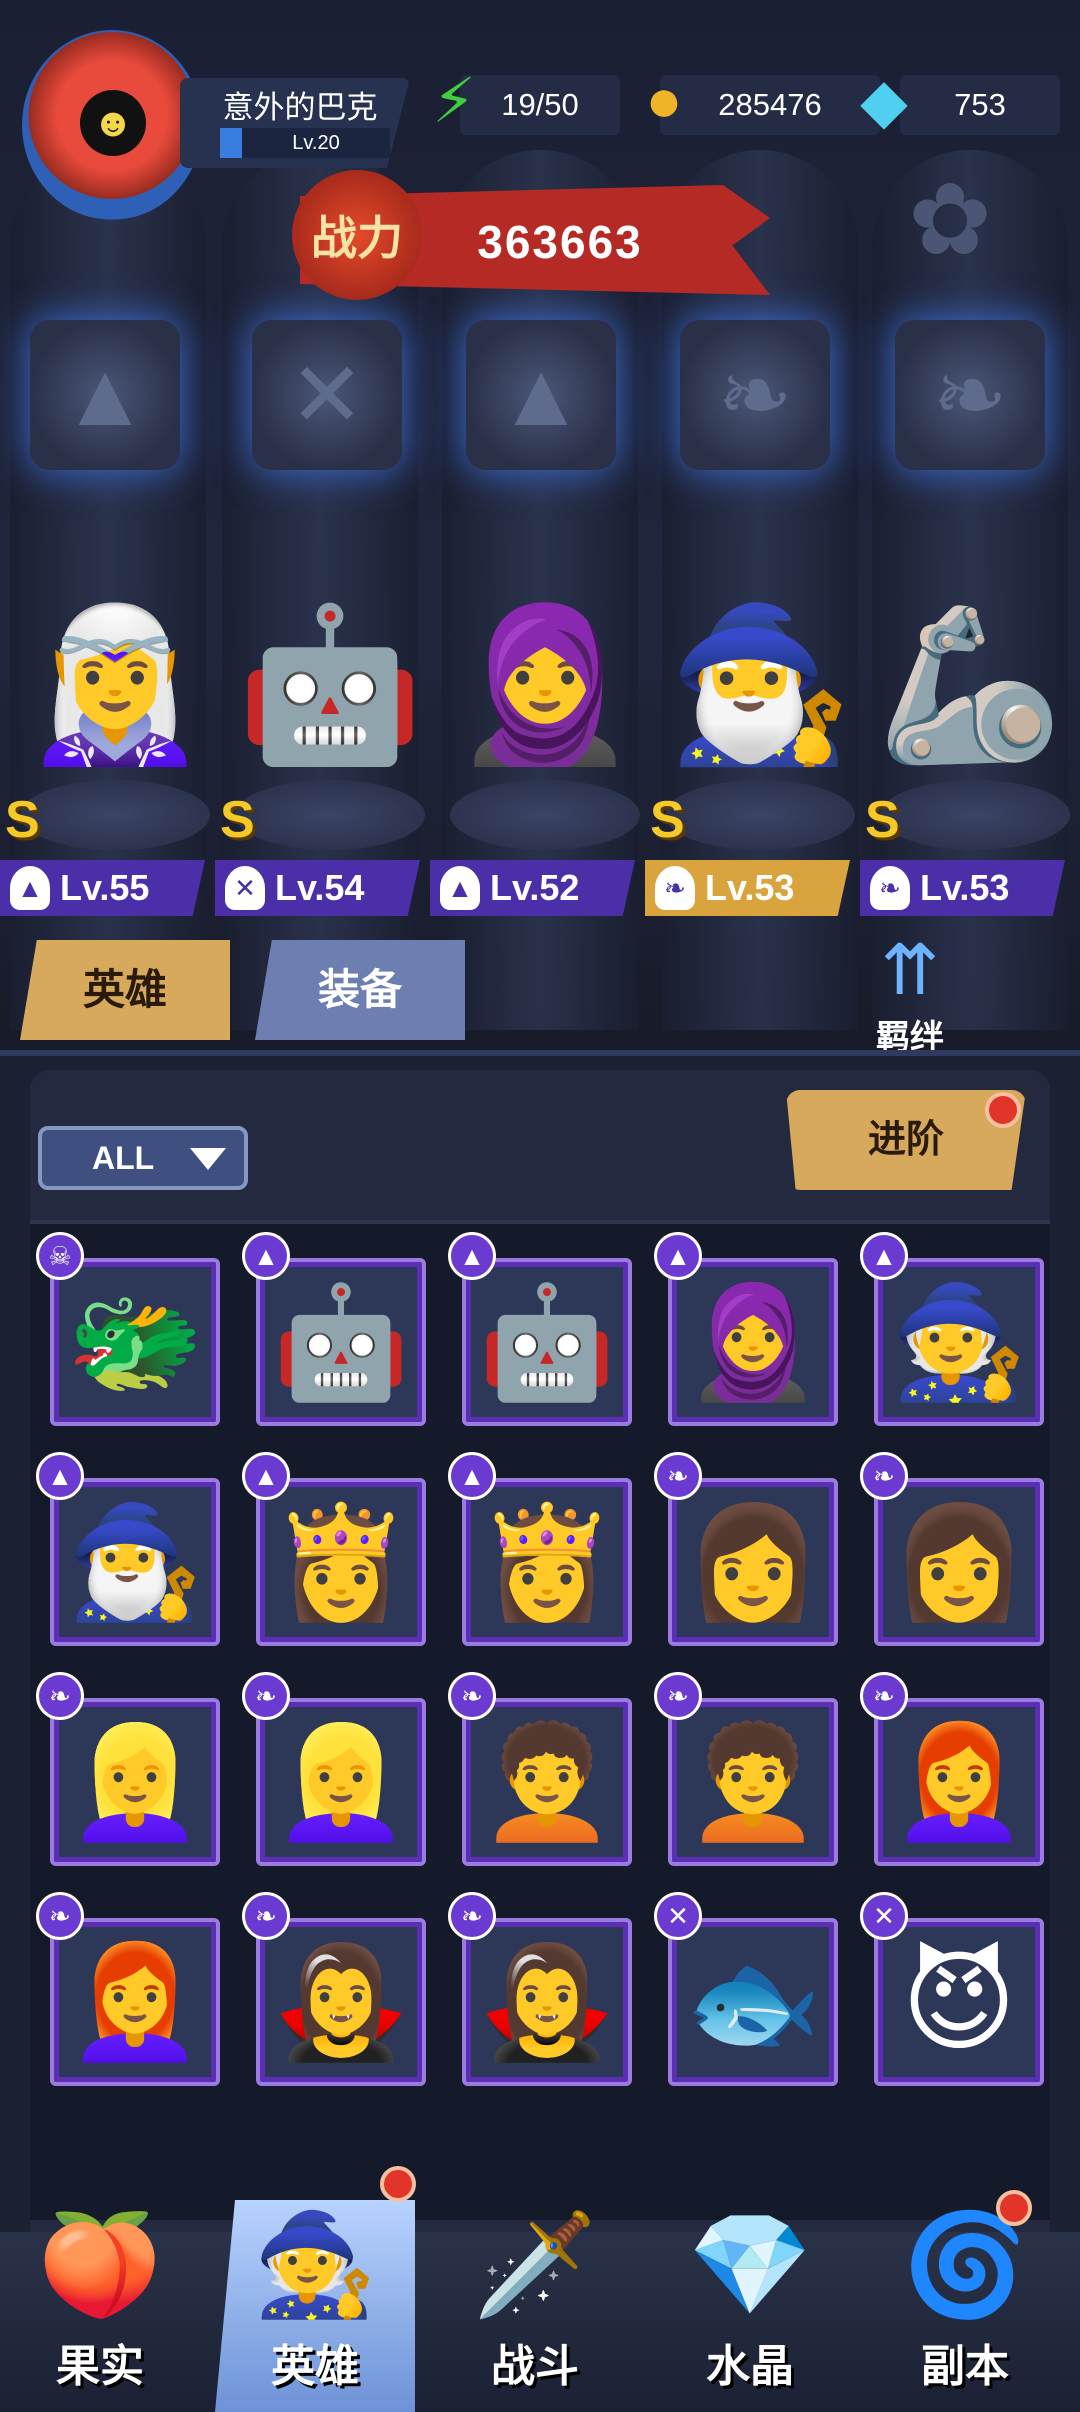 The image size is (1080, 2412). Describe the element at coordinates (135, 1562) in the screenshot. I see `roster-hero-card: 🧙‍♂️` at that location.